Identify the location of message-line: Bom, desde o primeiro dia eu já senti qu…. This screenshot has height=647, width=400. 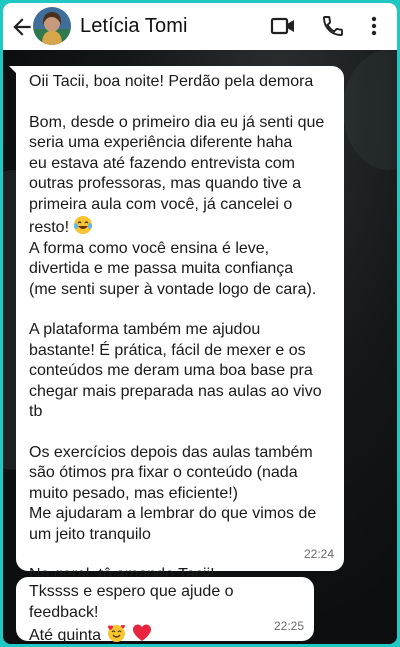
(177, 122).